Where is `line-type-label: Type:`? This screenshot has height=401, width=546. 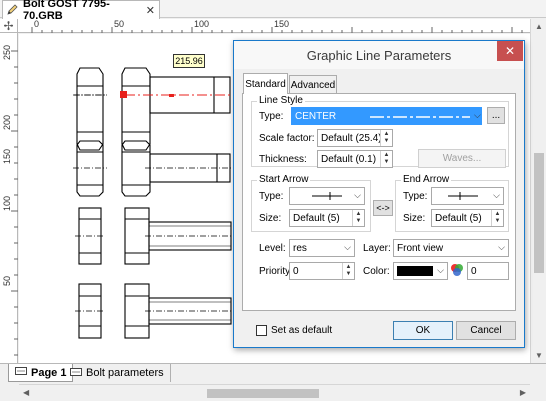 line-type-label: Type: is located at coordinates (271, 116).